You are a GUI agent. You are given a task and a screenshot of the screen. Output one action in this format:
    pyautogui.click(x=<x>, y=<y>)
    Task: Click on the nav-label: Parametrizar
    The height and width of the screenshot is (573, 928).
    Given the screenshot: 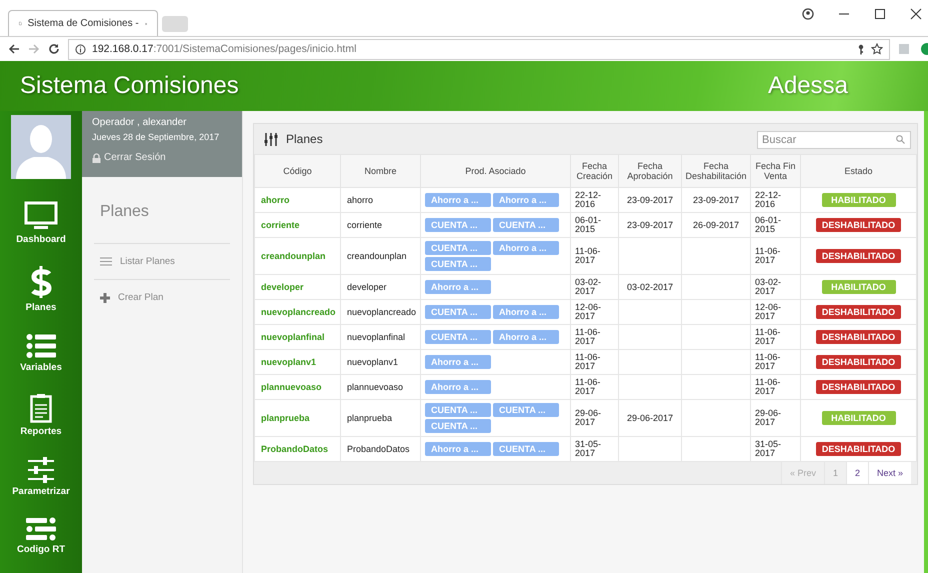 What is the action you would take?
    pyautogui.click(x=41, y=491)
    